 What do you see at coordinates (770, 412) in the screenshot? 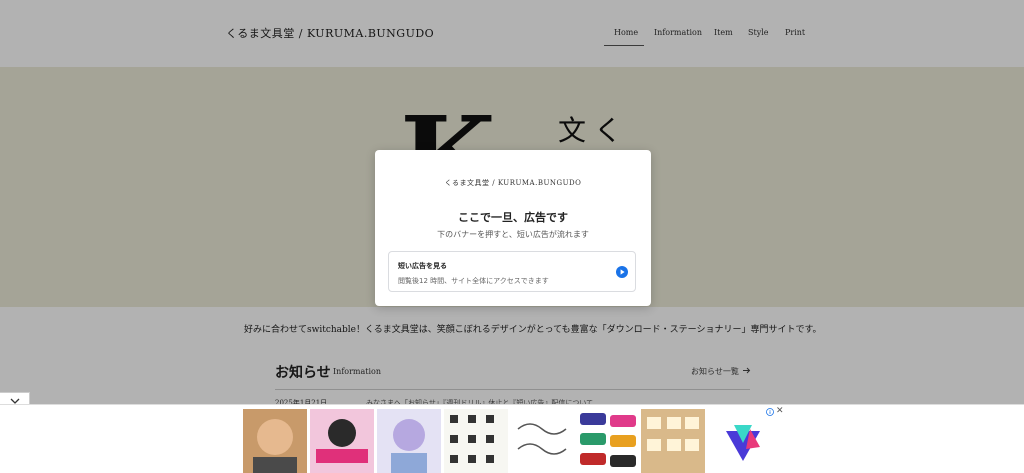
I see `ad-info-icon` at bounding box center [770, 412].